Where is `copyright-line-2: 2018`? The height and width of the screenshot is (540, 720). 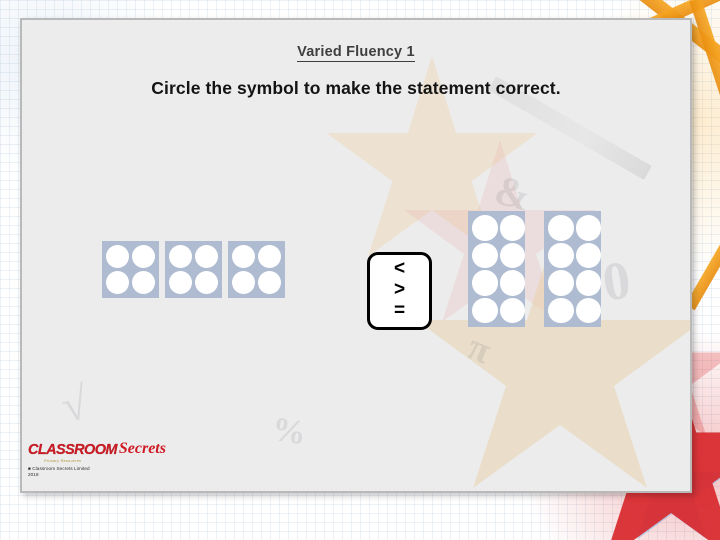 copyright-line-2: 2018 is located at coordinates (33, 475).